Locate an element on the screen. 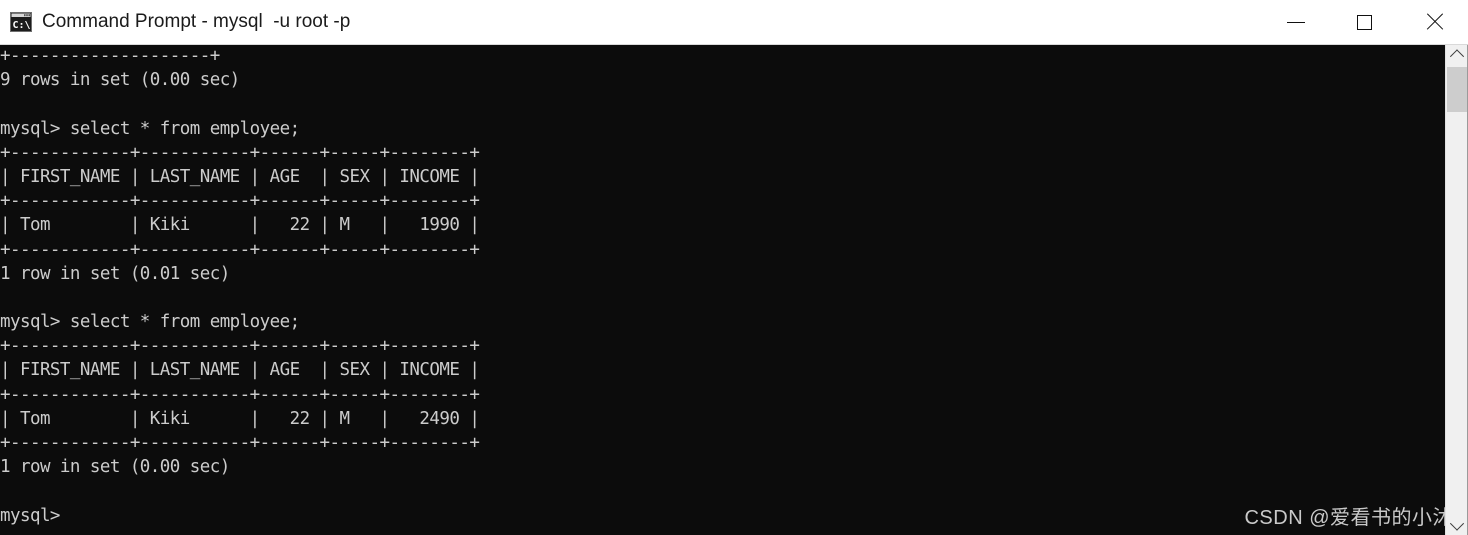 The image size is (1468, 535). window-controls is located at coordinates (1364, 22).